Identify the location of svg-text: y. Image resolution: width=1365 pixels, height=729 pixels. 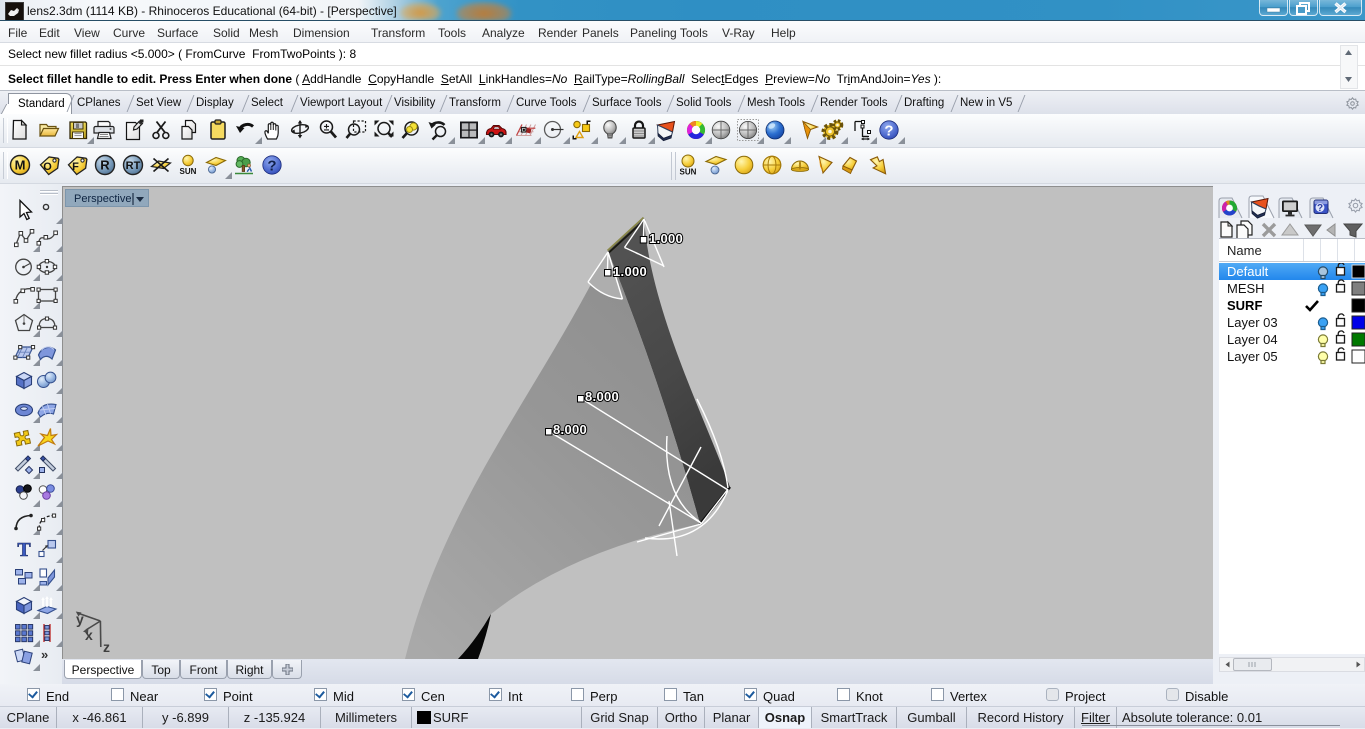
(80, 619).